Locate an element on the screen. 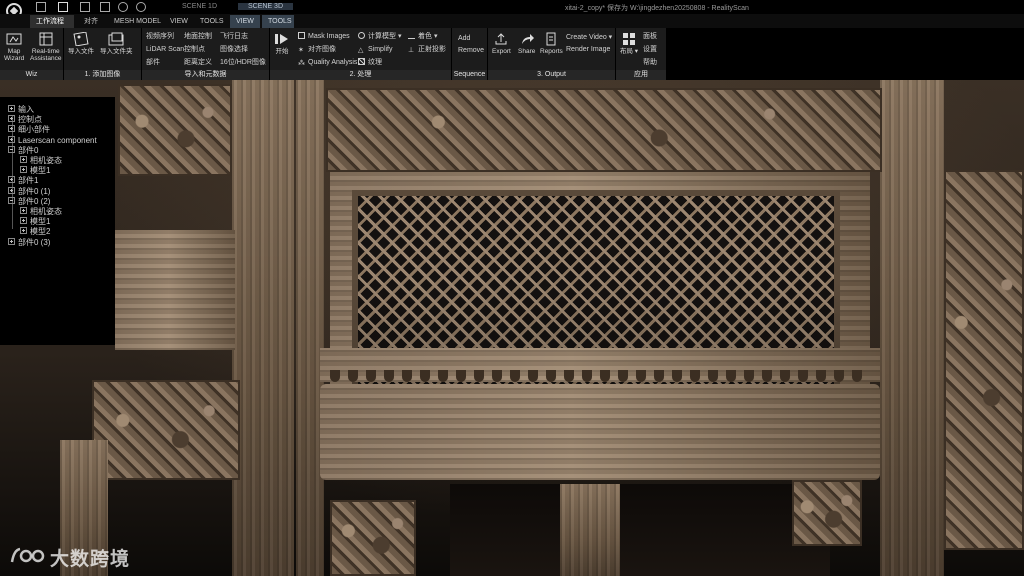  help-button: 帮助 is located at coordinates (650, 62).